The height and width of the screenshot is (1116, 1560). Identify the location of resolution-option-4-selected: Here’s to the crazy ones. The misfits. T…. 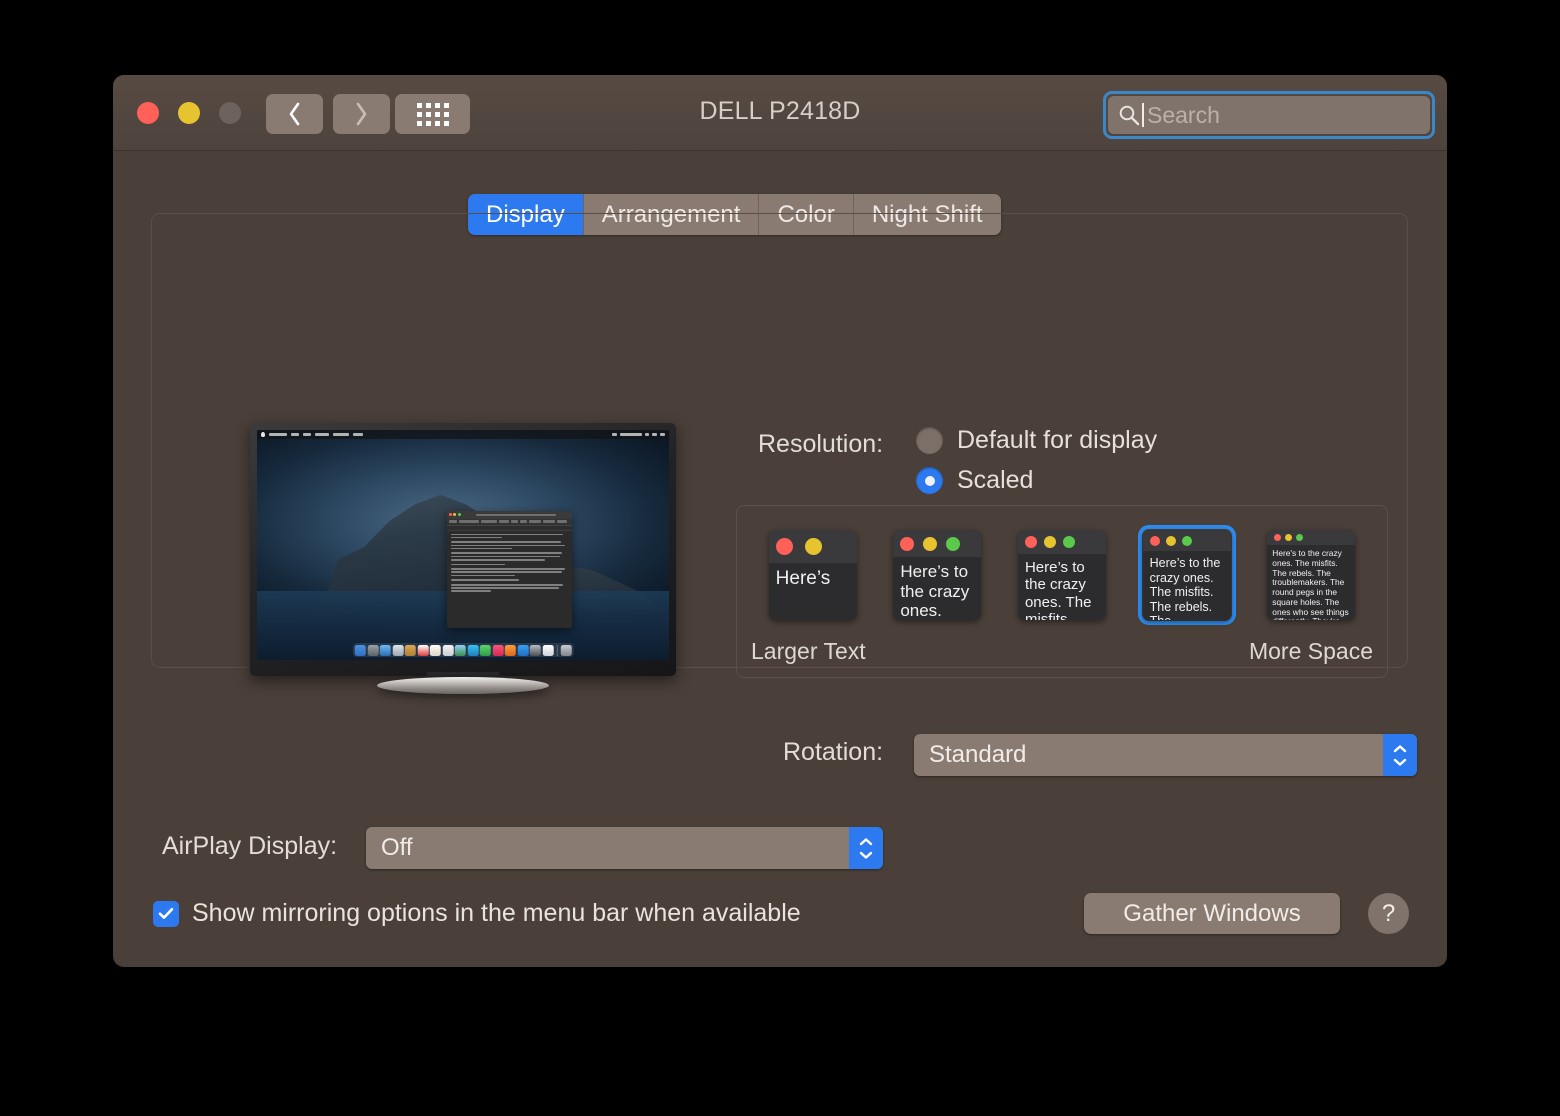
(1186, 575).